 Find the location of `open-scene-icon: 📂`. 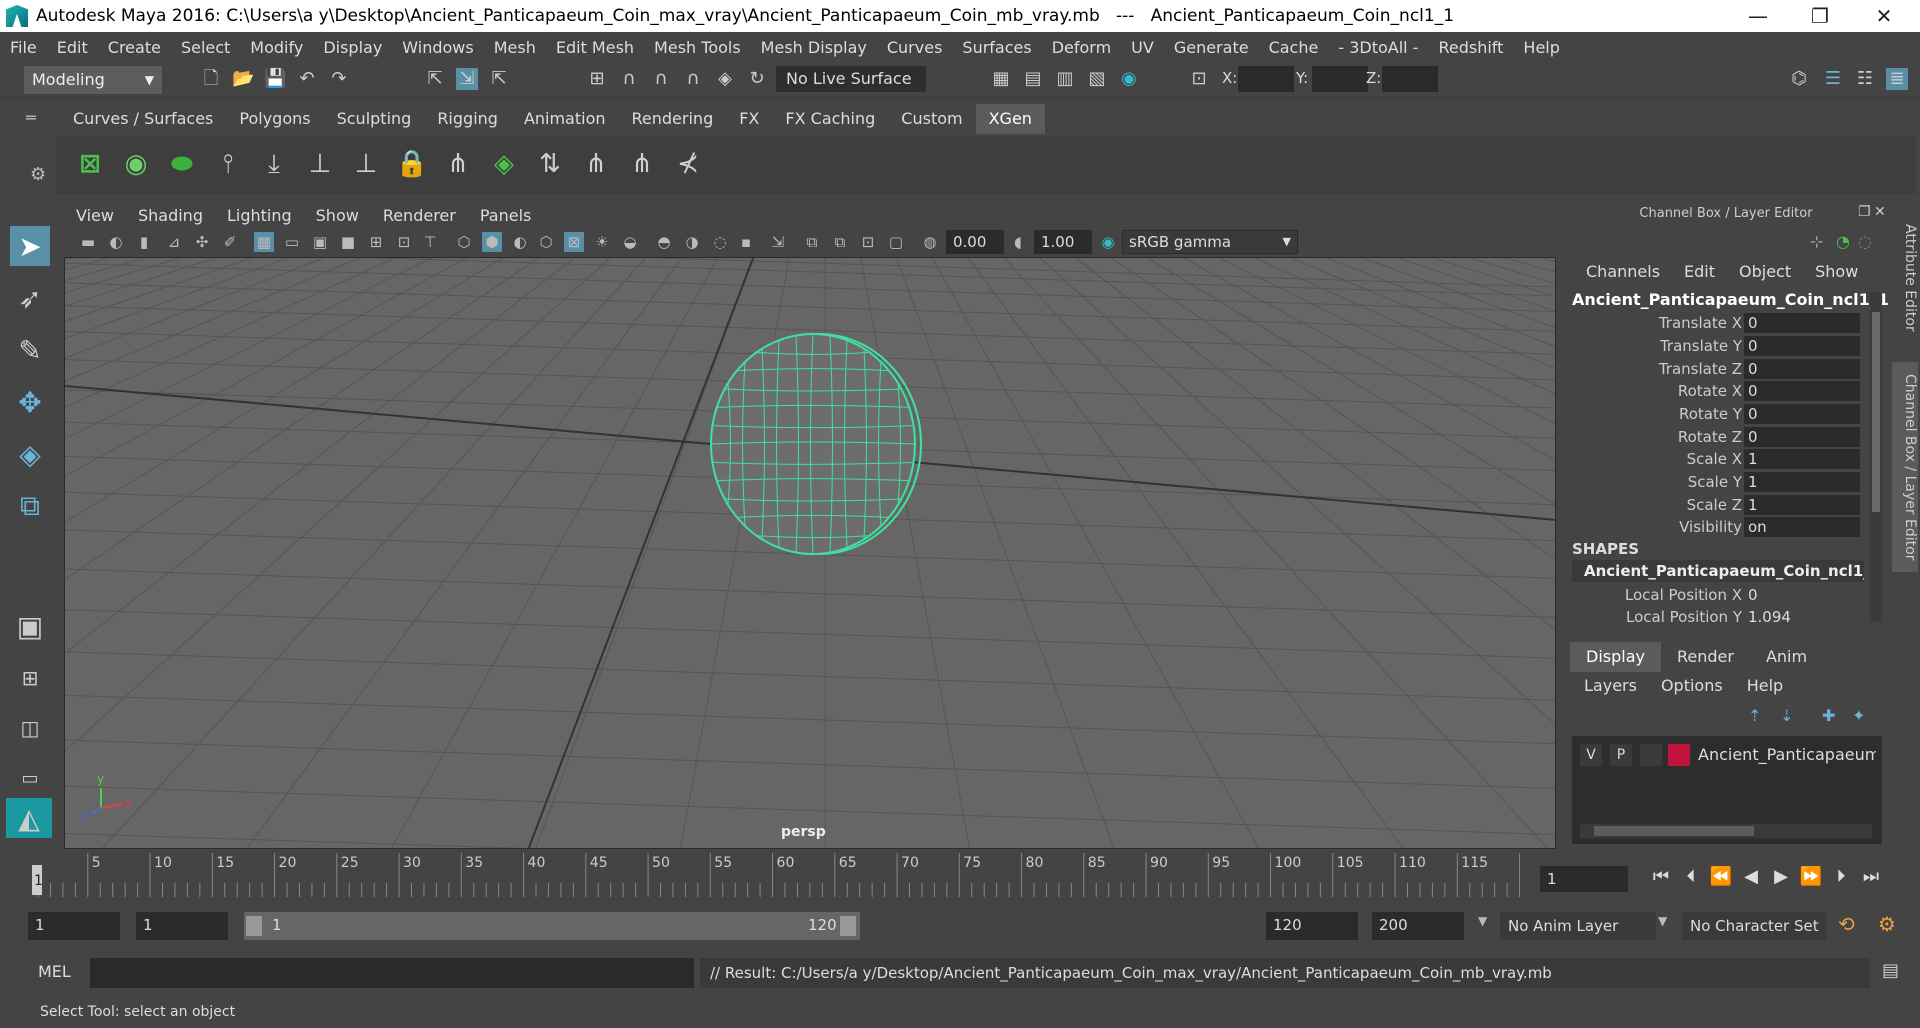

open-scene-icon: 📂 is located at coordinates (243, 79).